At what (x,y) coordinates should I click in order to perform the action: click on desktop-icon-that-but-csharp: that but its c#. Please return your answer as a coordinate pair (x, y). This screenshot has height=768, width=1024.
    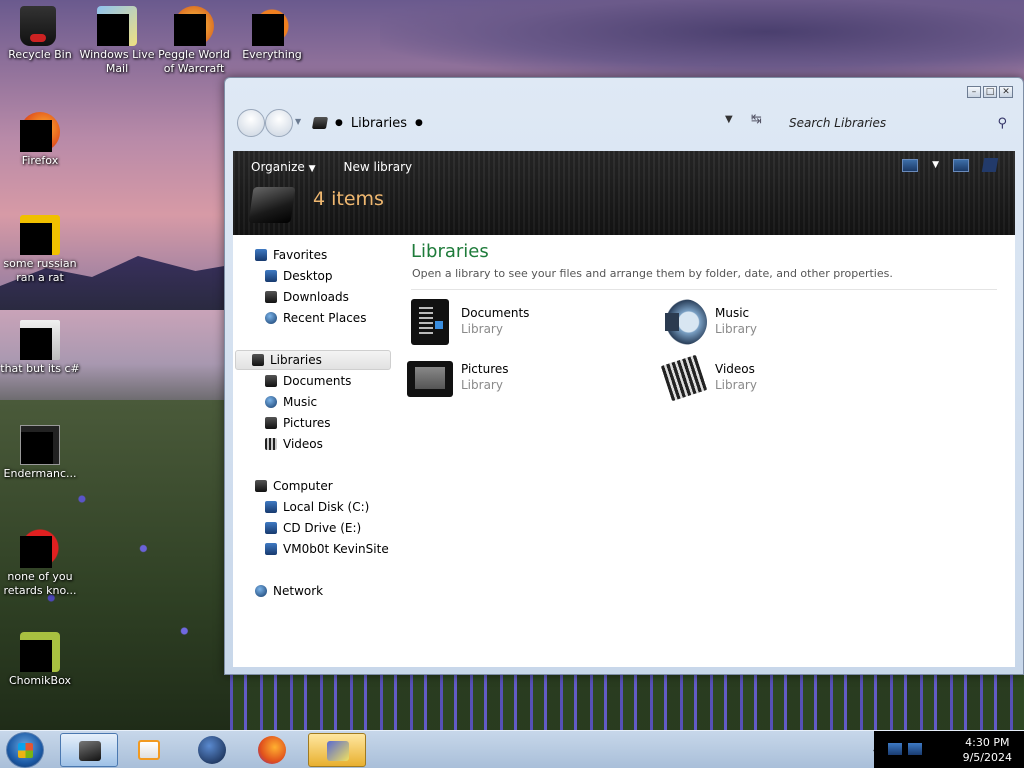
    Looking at the image, I should click on (40, 348).